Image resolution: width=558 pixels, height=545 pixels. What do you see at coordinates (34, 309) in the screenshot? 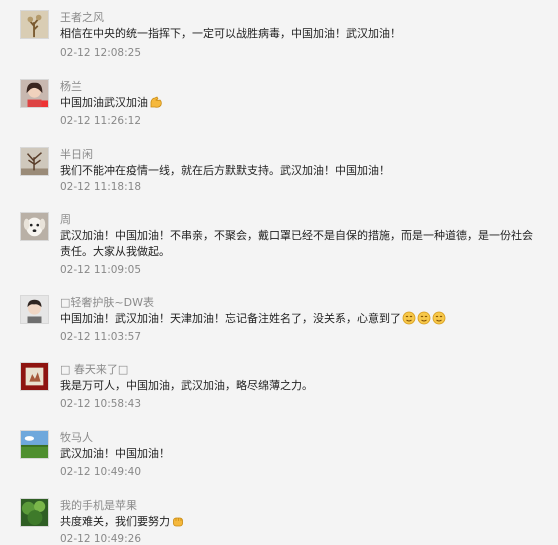
I see `boy-portrait-avatar` at bounding box center [34, 309].